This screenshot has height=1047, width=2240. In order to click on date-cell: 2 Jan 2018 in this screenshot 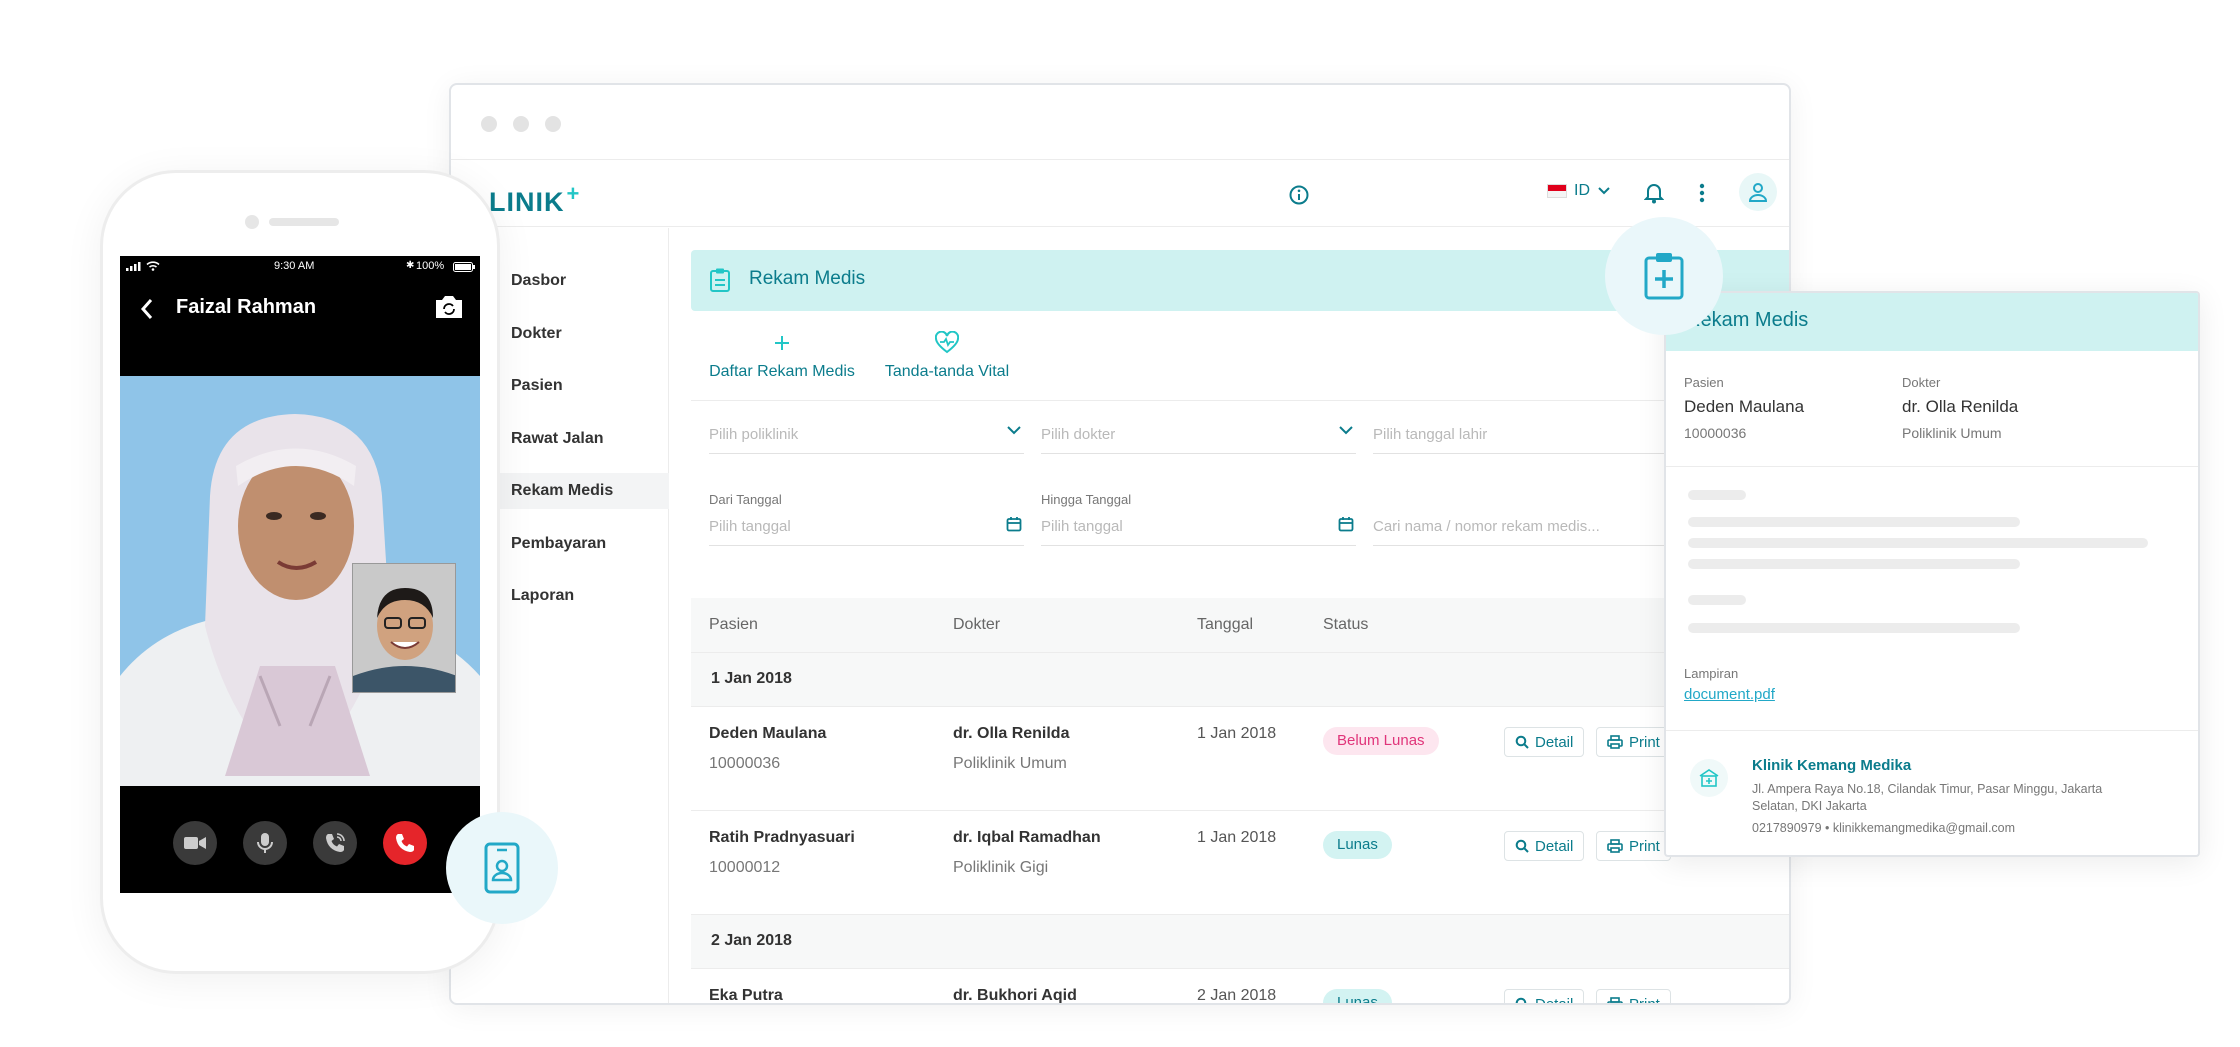, I will do `click(1237, 995)`.